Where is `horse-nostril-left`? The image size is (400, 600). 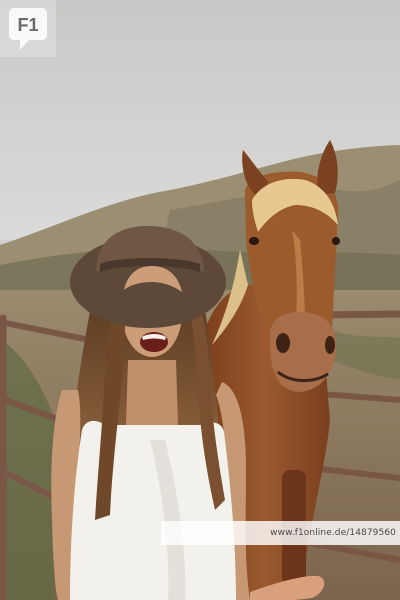
horse-nostril-left is located at coordinates (283, 343).